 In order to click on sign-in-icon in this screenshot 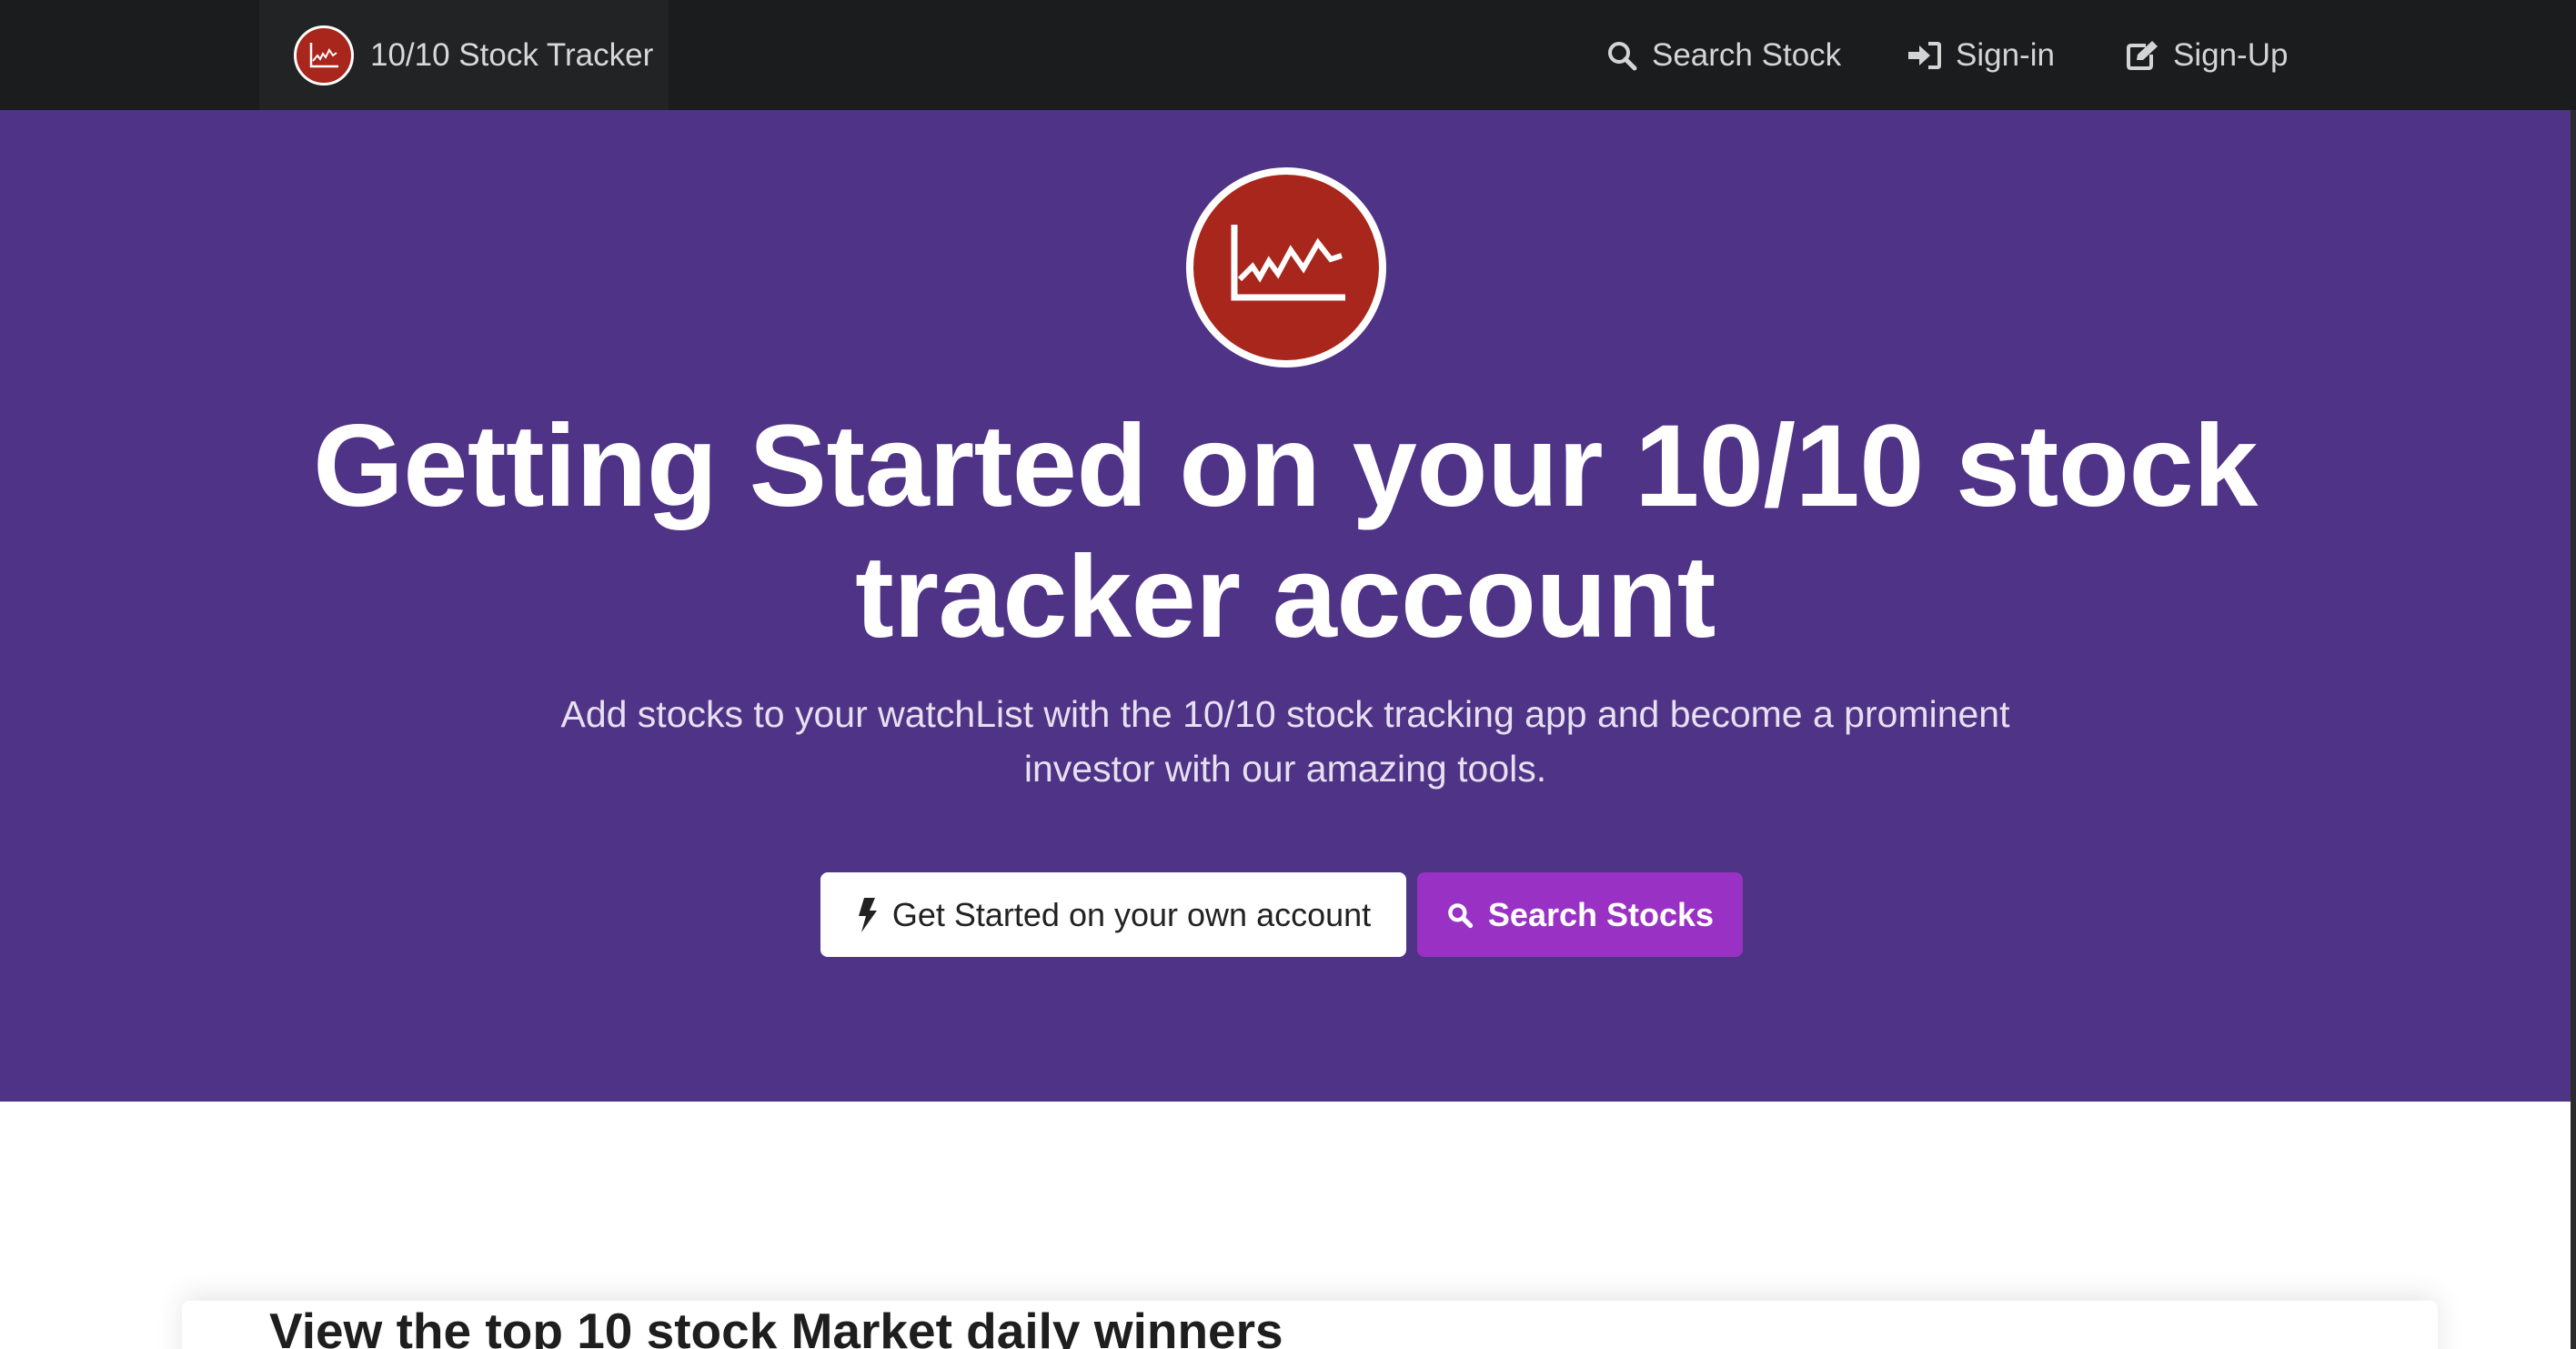, I will do `click(1924, 55)`.